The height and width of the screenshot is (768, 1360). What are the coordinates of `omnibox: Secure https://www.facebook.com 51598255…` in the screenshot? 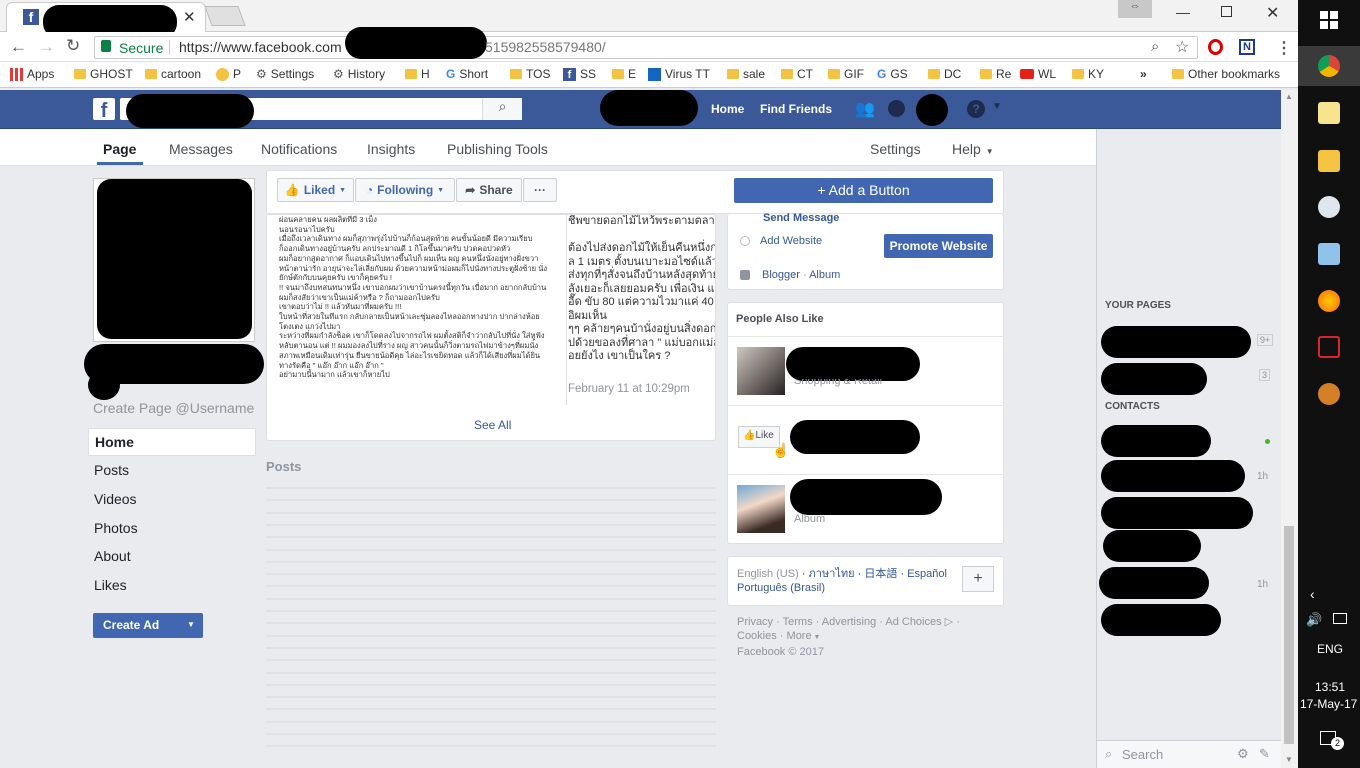 It's located at (646, 43).